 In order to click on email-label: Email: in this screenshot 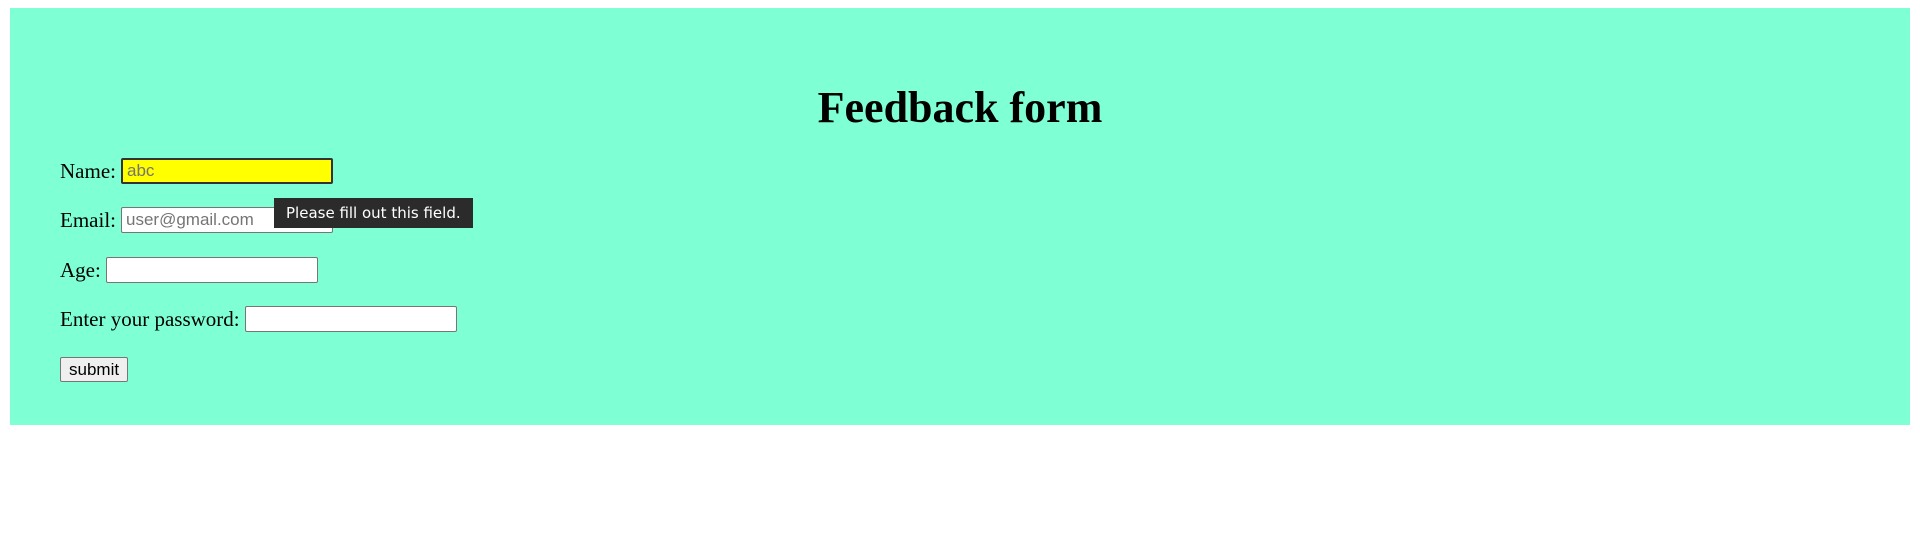, I will do `click(88, 219)`.